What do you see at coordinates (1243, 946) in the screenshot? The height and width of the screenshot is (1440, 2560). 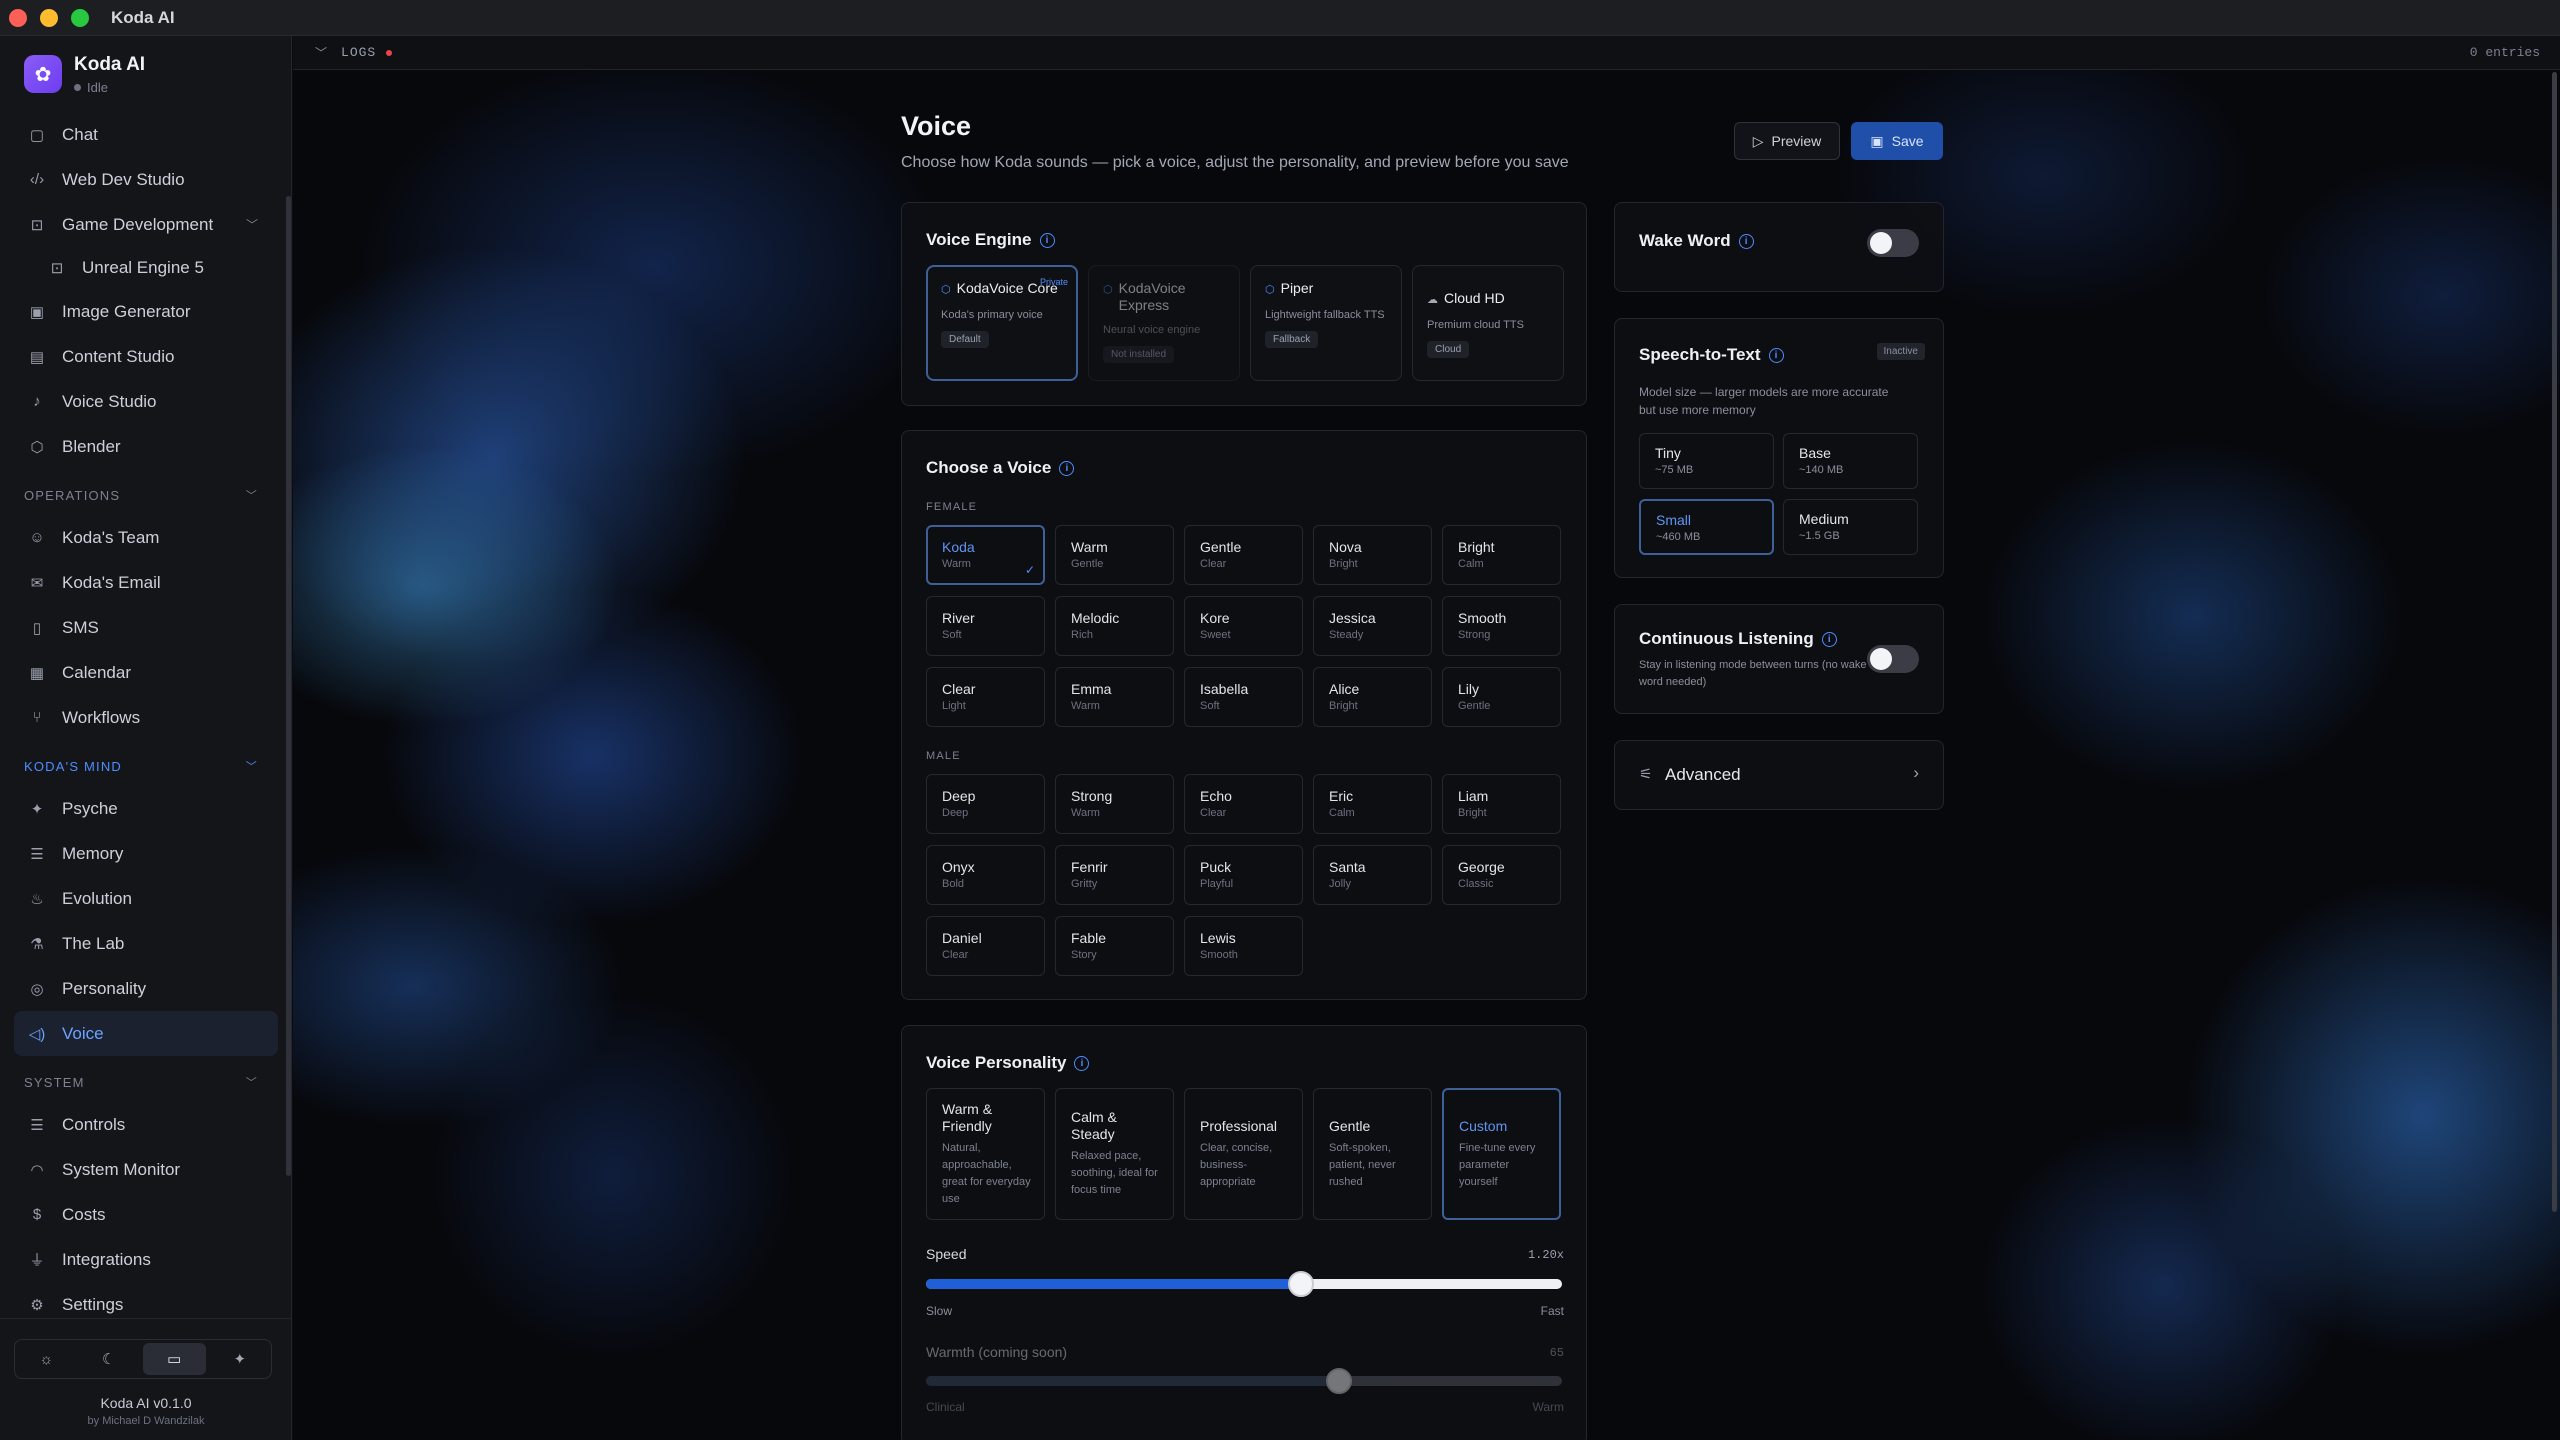 I see `voice-option: Lewis Smooth` at bounding box center [1243, 946].